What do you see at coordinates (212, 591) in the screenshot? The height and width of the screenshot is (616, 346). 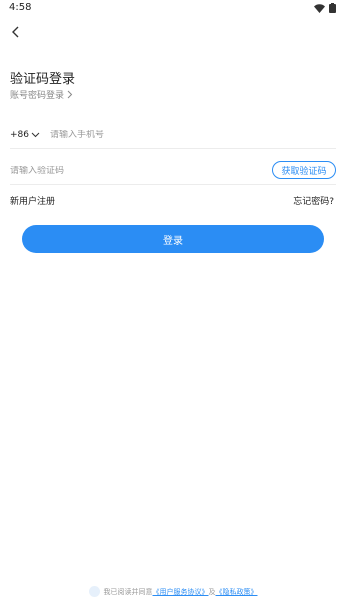 I see `agreement-and: 及` at bounding box center [212, 591].